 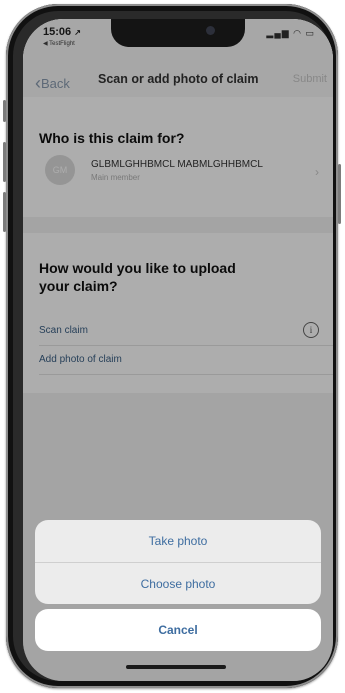 I want to click on choose-photo-button: Choose photo, so click(x=178, y=583).